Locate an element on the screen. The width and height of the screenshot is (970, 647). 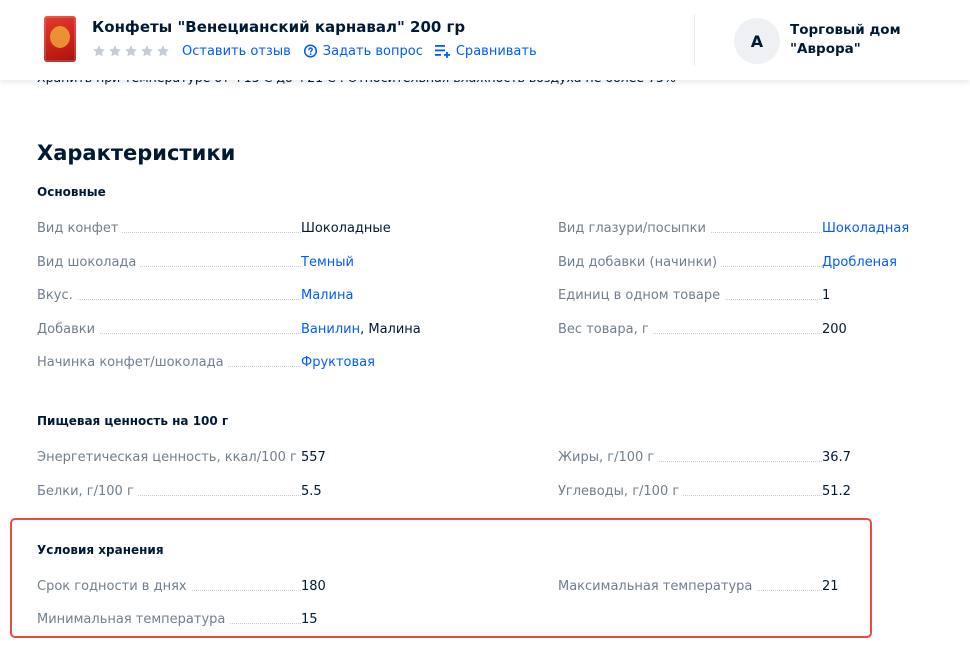
spec-row: Жиры, г/100 г 36.7 is located at coordinates (704, 455).